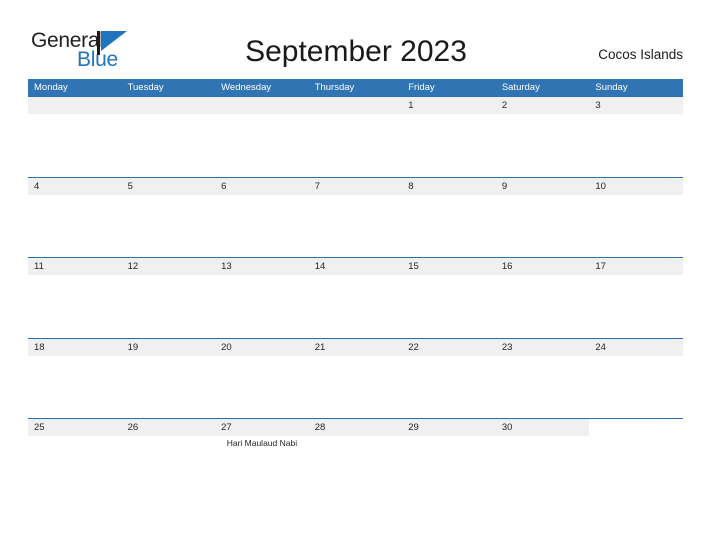 This screenshot has width=712, height=550. Describe the element at coordinates (449, 266) in the screenshot. I see `day-cell: 15` at that location.